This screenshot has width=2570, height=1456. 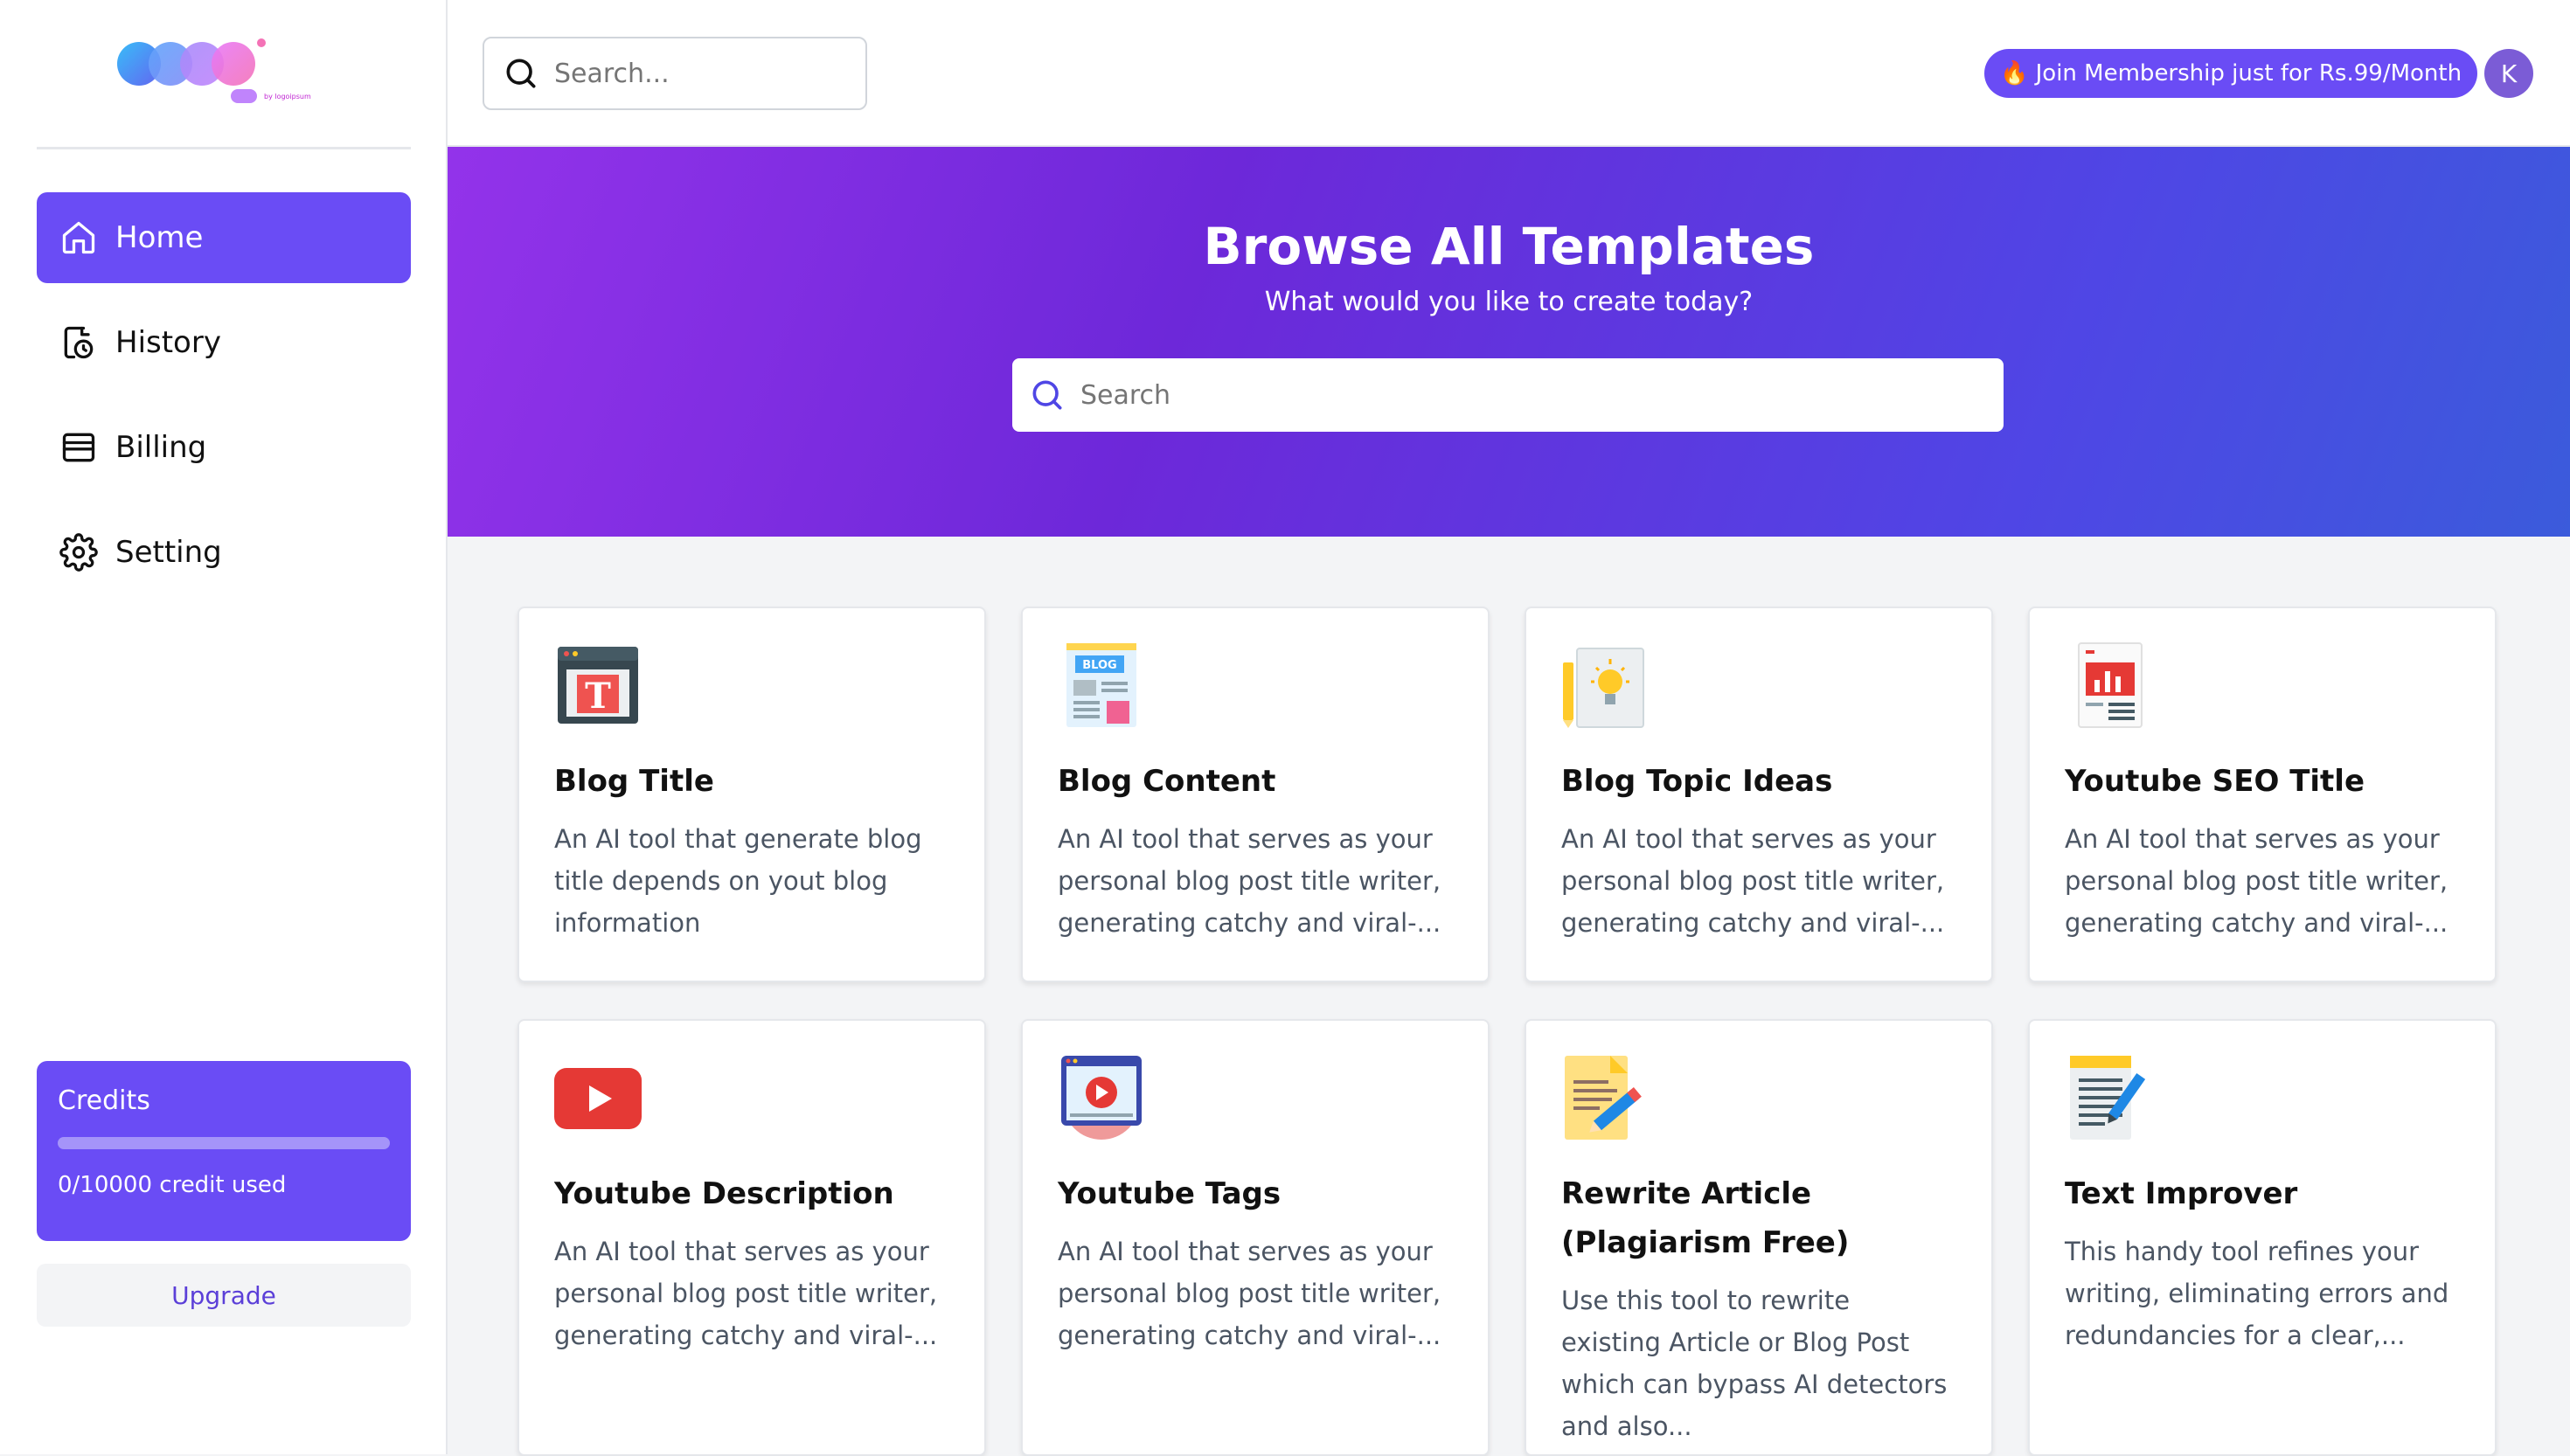 What do you see at coordinates (1605, 685) in the screenshot?
I see `idea-icon` at bounding box center [1605, 685].